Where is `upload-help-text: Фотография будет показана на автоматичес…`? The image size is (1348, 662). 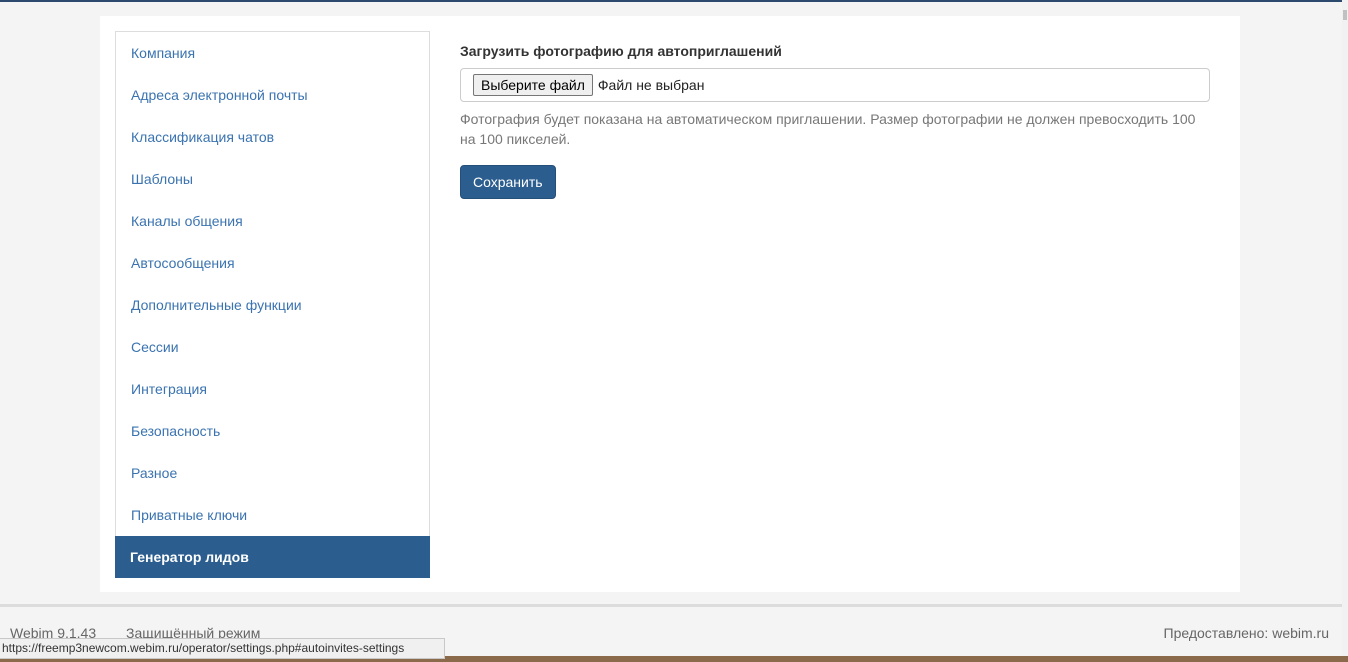 upload-help-text: Фотография будет показана на автоматичес… is located at coordinates (828, 129).